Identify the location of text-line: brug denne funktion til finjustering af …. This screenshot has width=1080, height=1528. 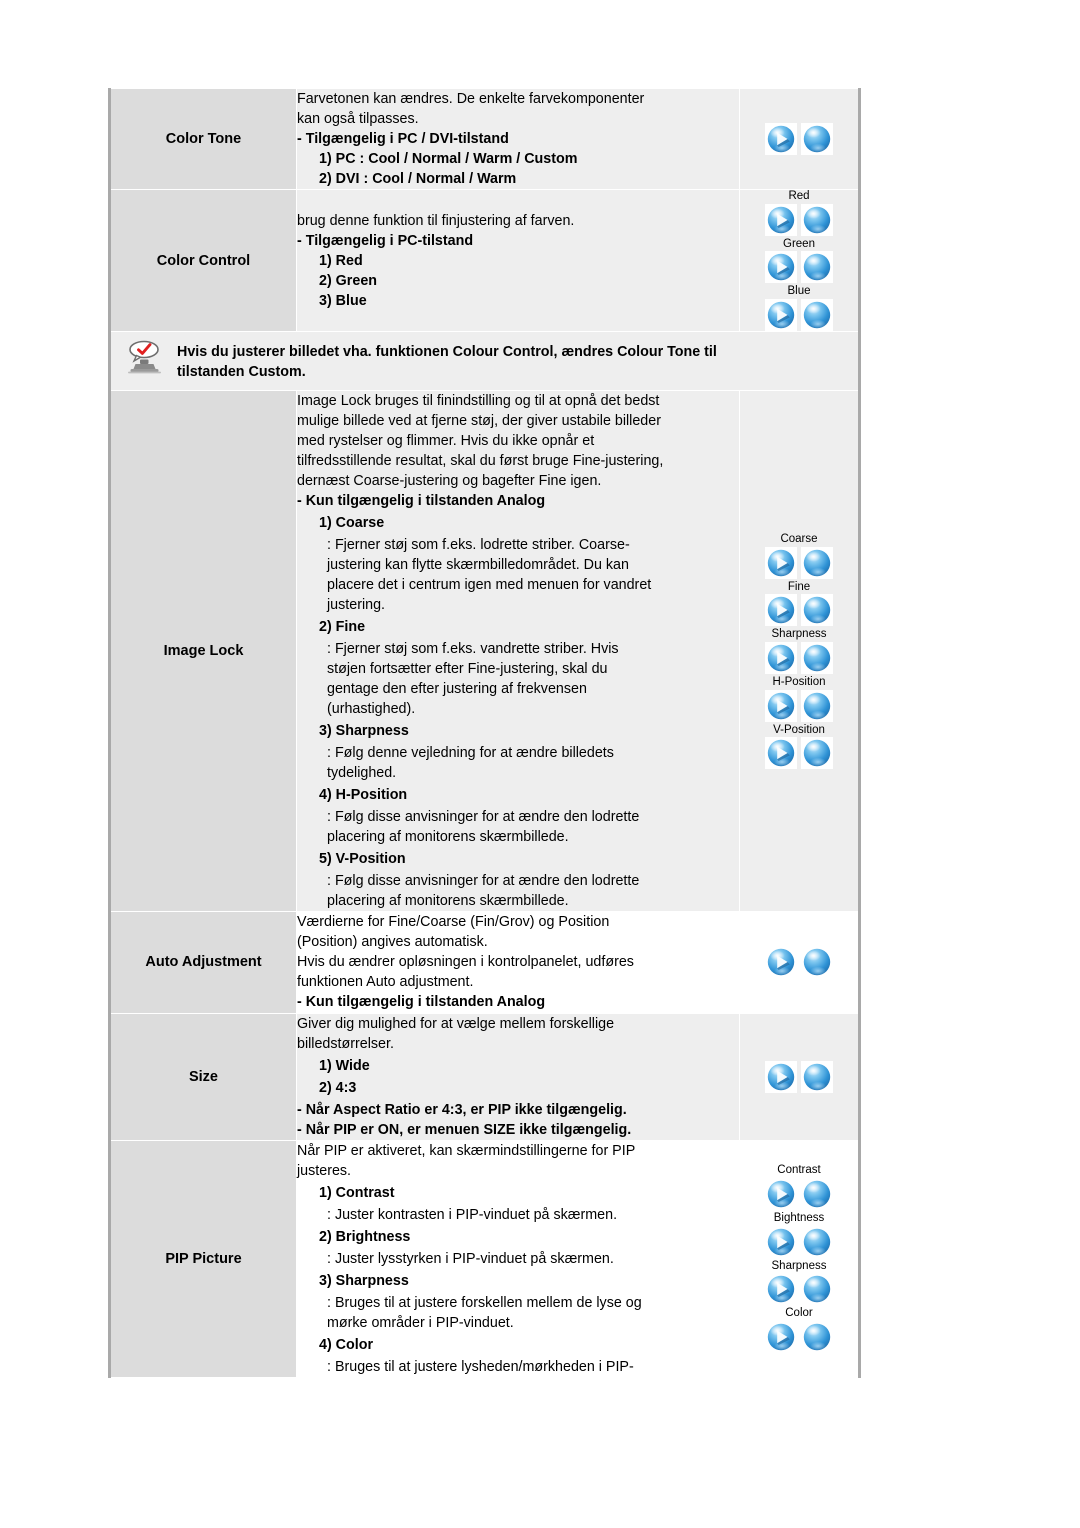
(436, 220).